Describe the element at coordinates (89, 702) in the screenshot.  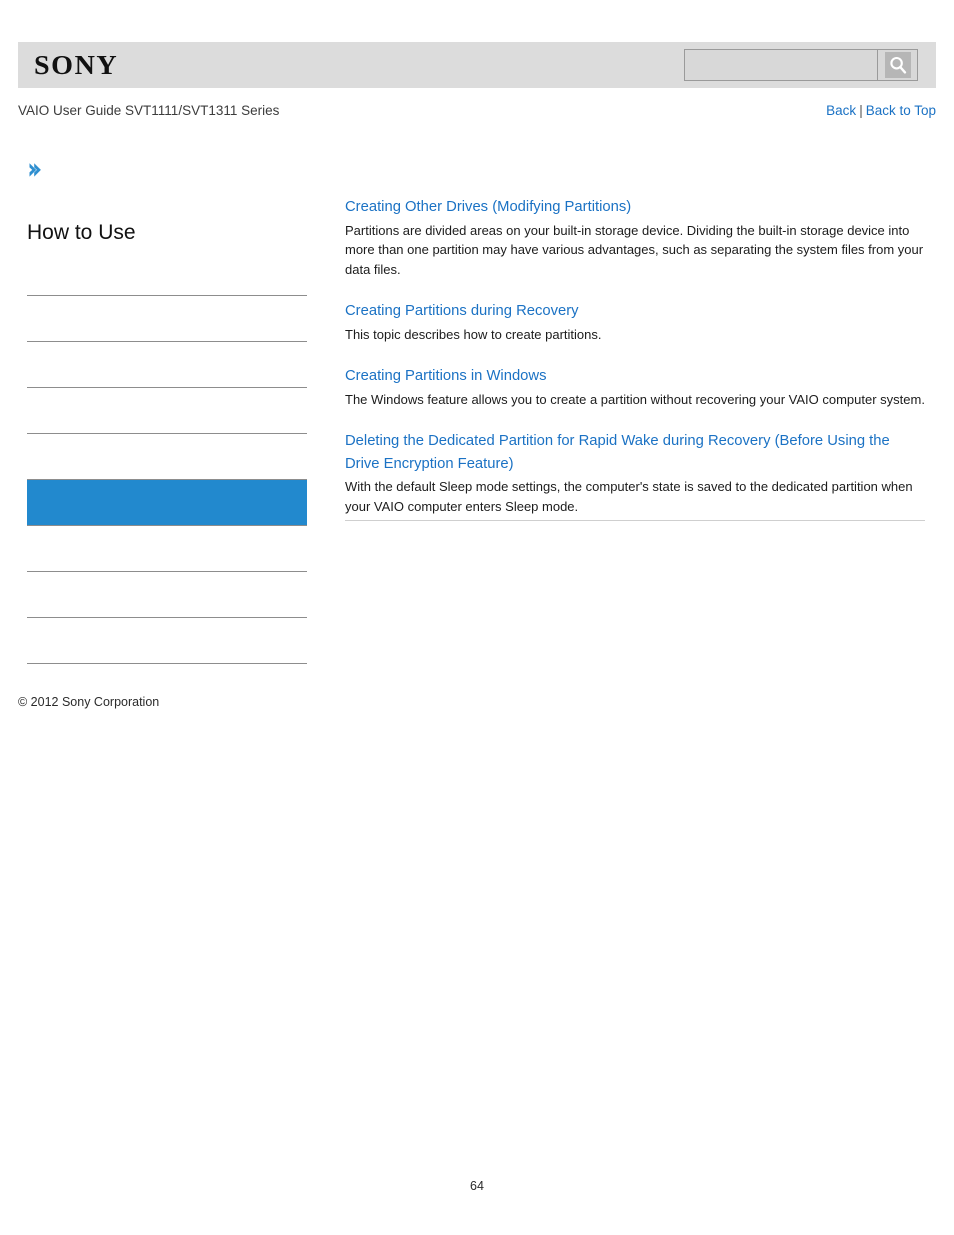
I see `copyright-notice: © 2012 Sony Corporation` at that location.